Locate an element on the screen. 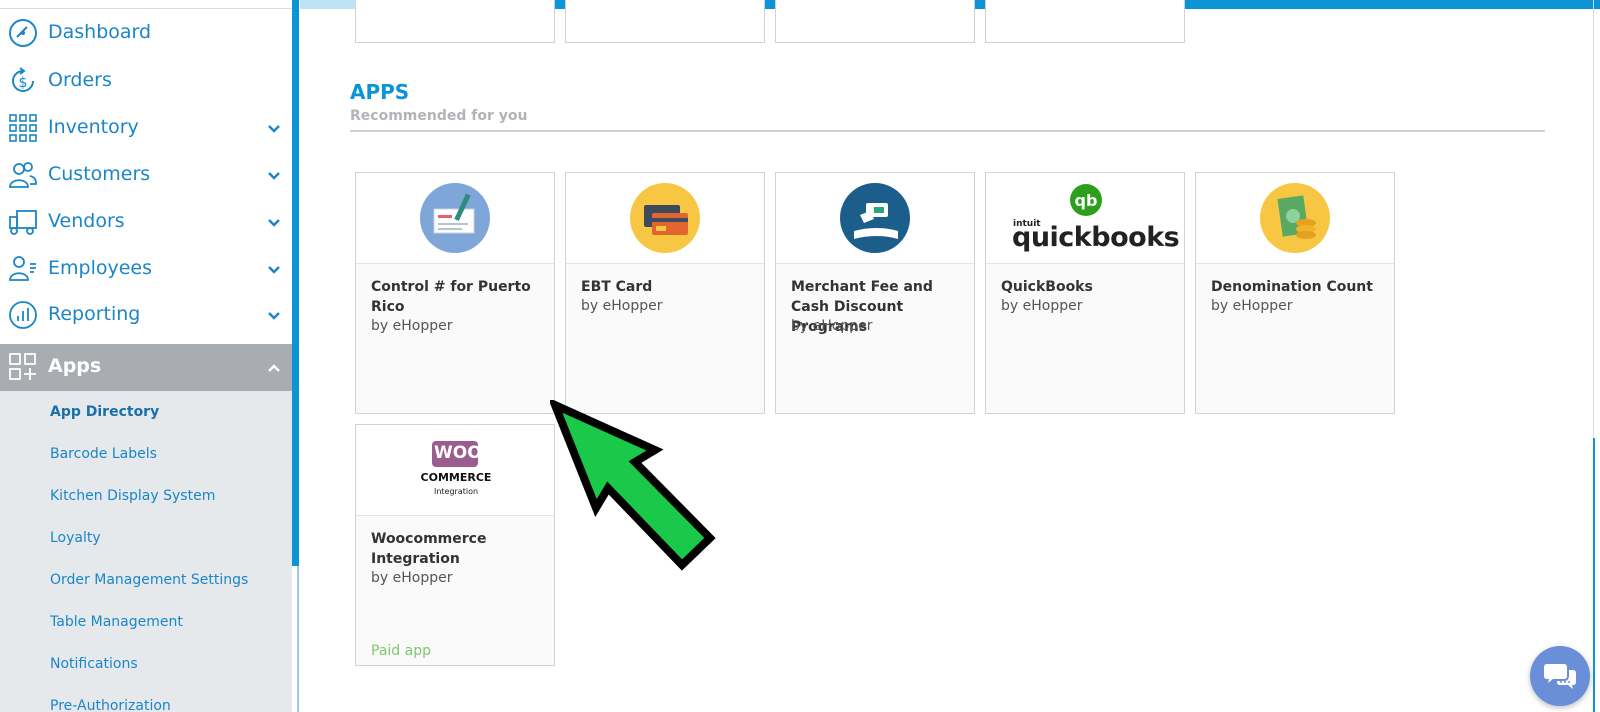 The image size is (1600, 712). sidebar-item-label: Vendors is located at coordinates (86, 221).